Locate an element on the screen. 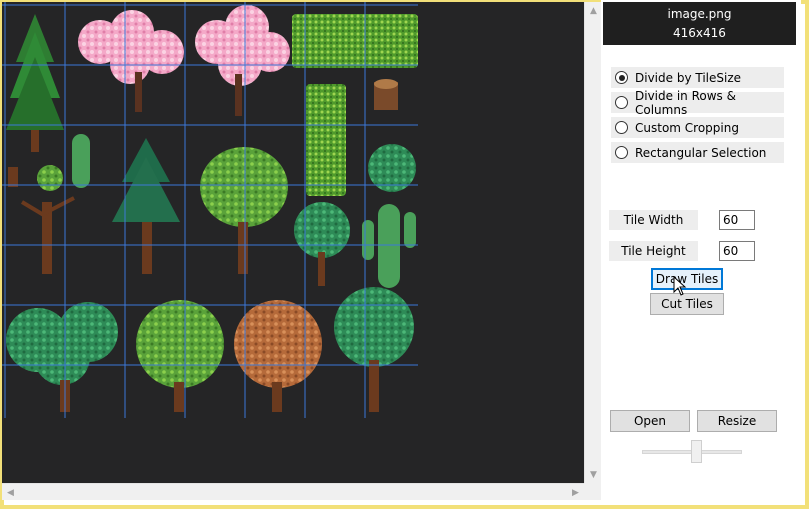 The image size is (809, 509). zoom-slider is located at coordinates (692, 451).